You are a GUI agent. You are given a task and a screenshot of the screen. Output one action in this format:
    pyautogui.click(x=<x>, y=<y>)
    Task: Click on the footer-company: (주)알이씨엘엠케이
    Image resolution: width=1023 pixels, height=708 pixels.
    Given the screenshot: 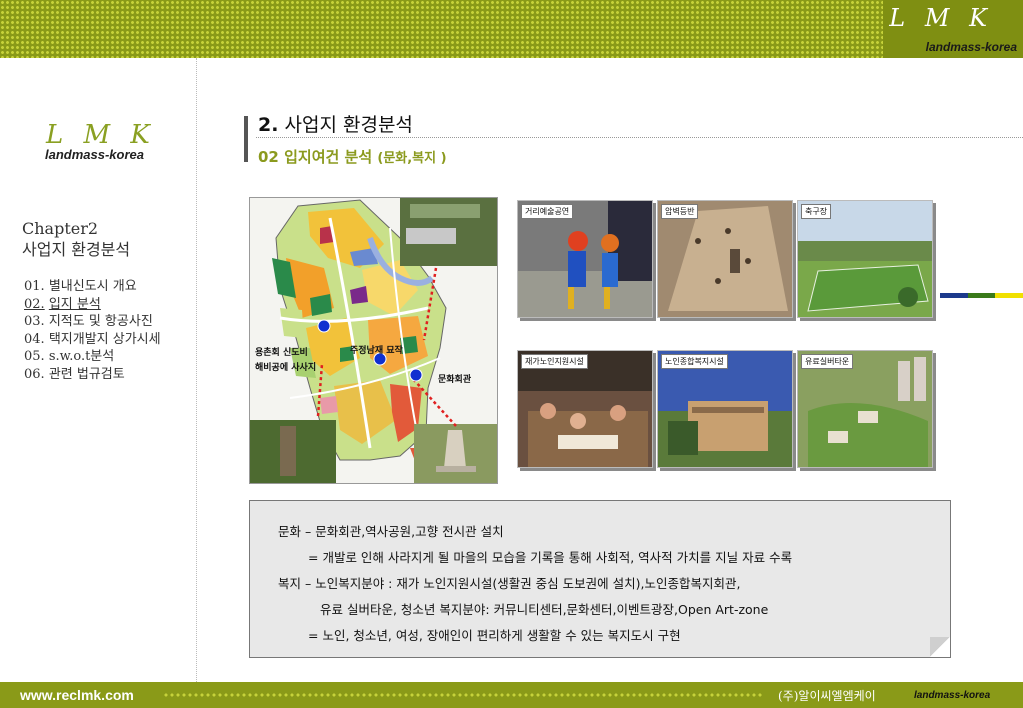 What is the action you would take?
    pyautogui.click(x=827, y=696)
    